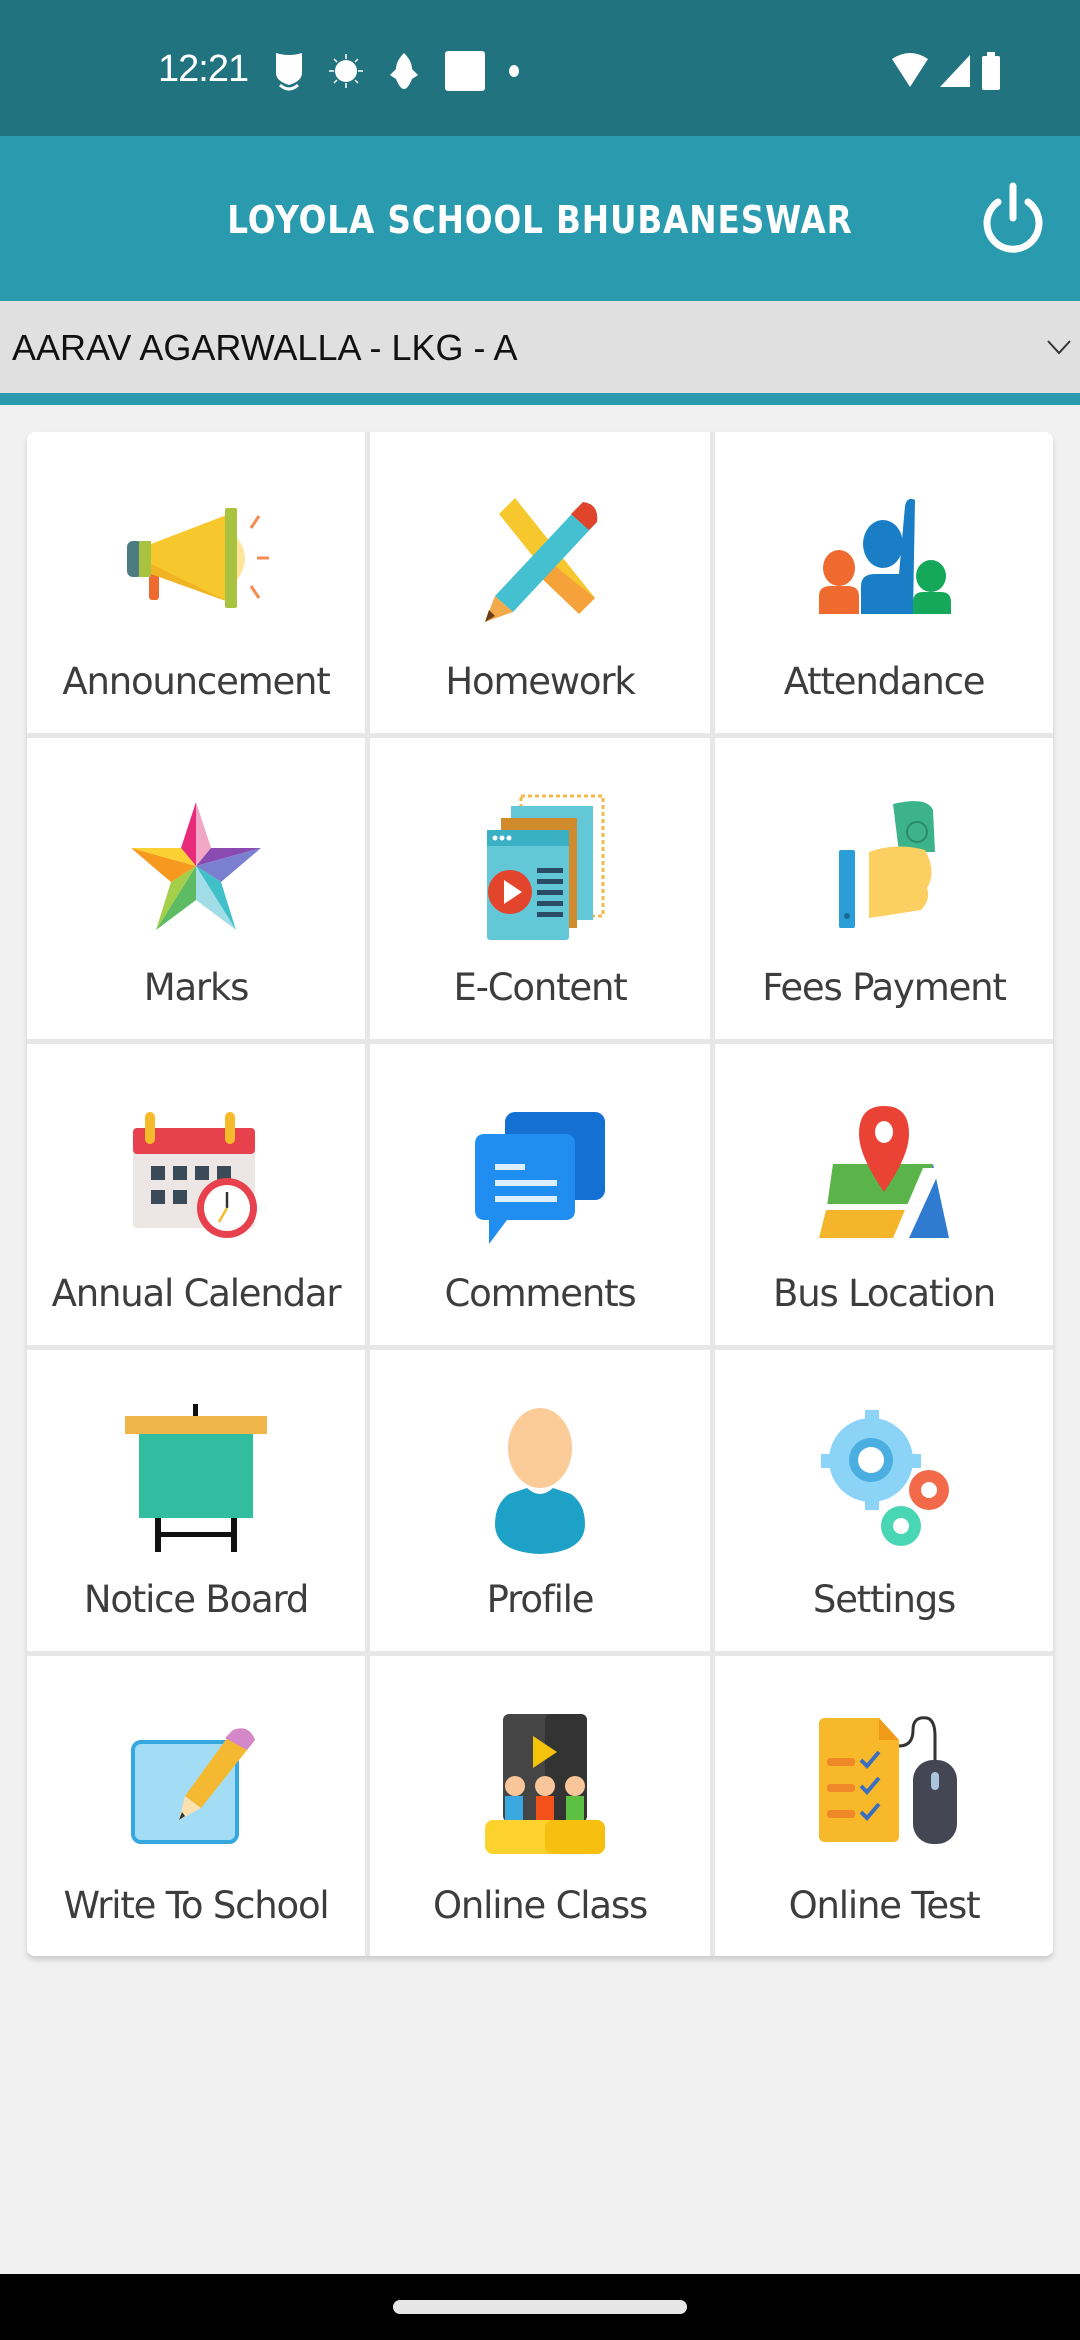 This screenshot has height=2340, width=1080. What do you see at coordinates (884, 1293) in the screenshot?
I see `menu-item-label: Bus Location` at bounding box center [884, 1293].